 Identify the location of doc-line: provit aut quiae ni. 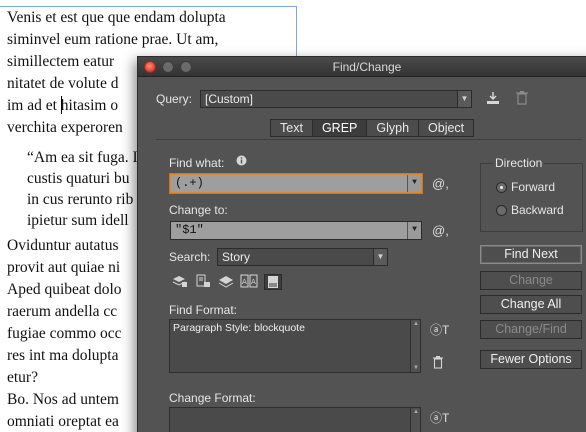
(64, 267).